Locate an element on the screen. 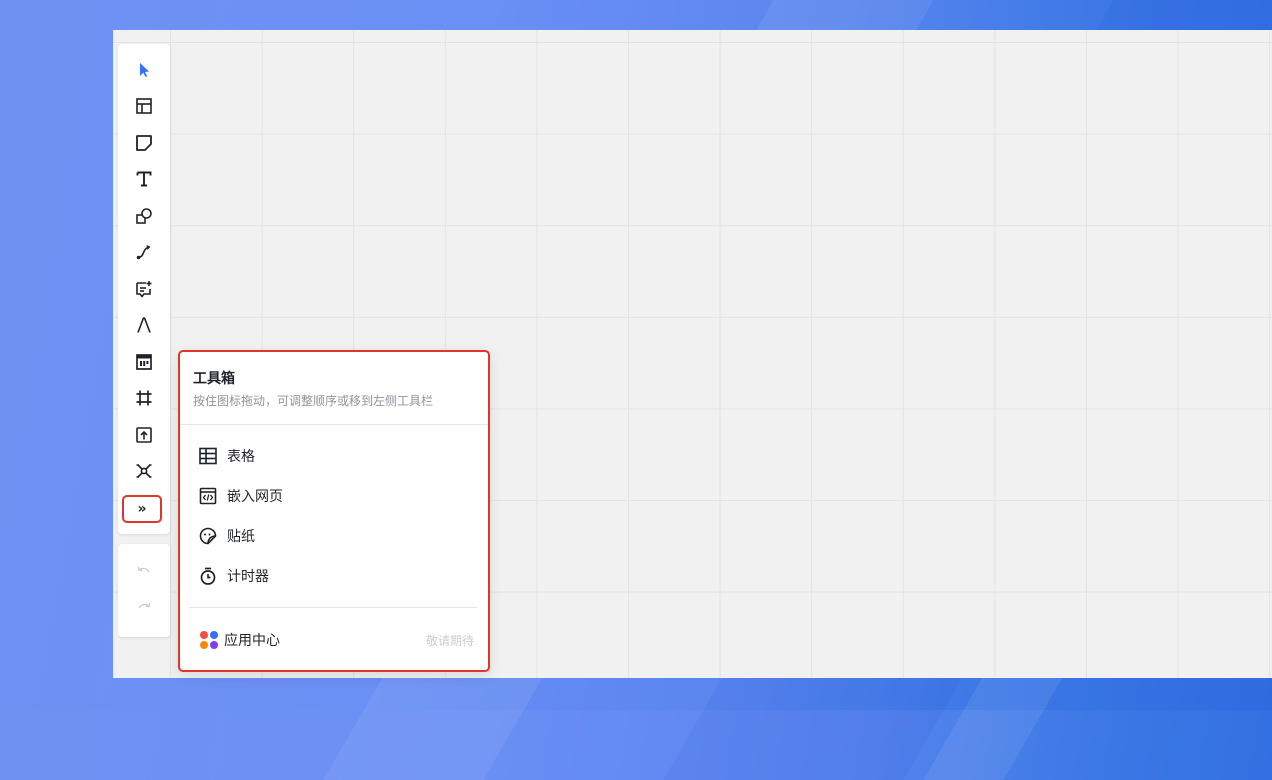  sticker-icon is located at coordinates (208, 536).